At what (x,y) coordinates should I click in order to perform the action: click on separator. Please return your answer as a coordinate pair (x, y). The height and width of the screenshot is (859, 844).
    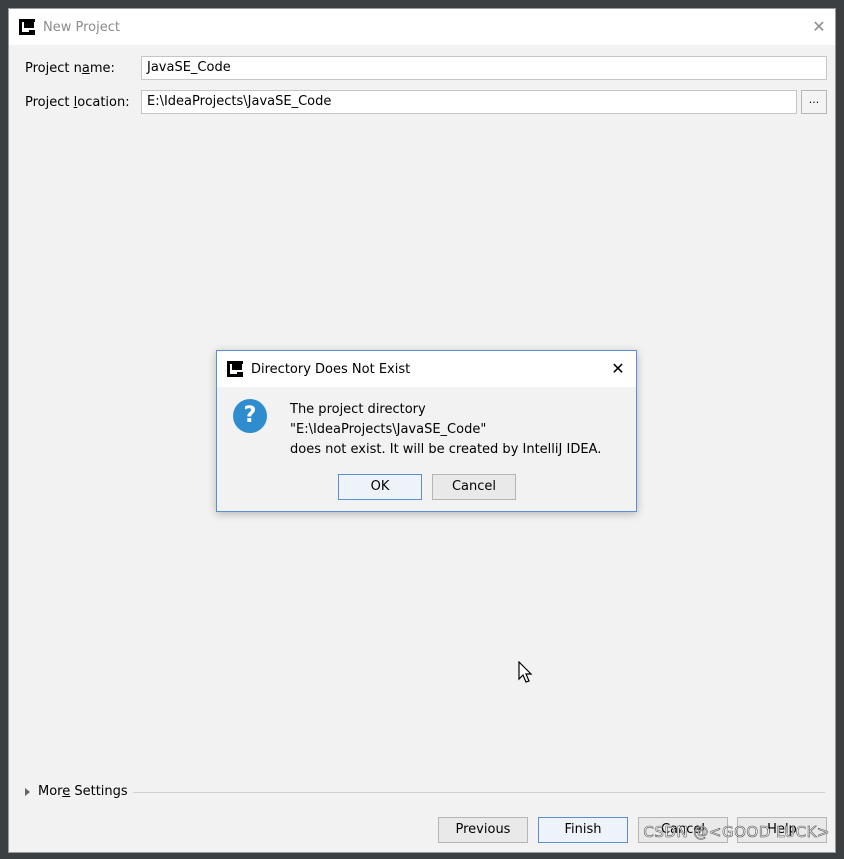
    Looking at the image, I should click on (479, 792).